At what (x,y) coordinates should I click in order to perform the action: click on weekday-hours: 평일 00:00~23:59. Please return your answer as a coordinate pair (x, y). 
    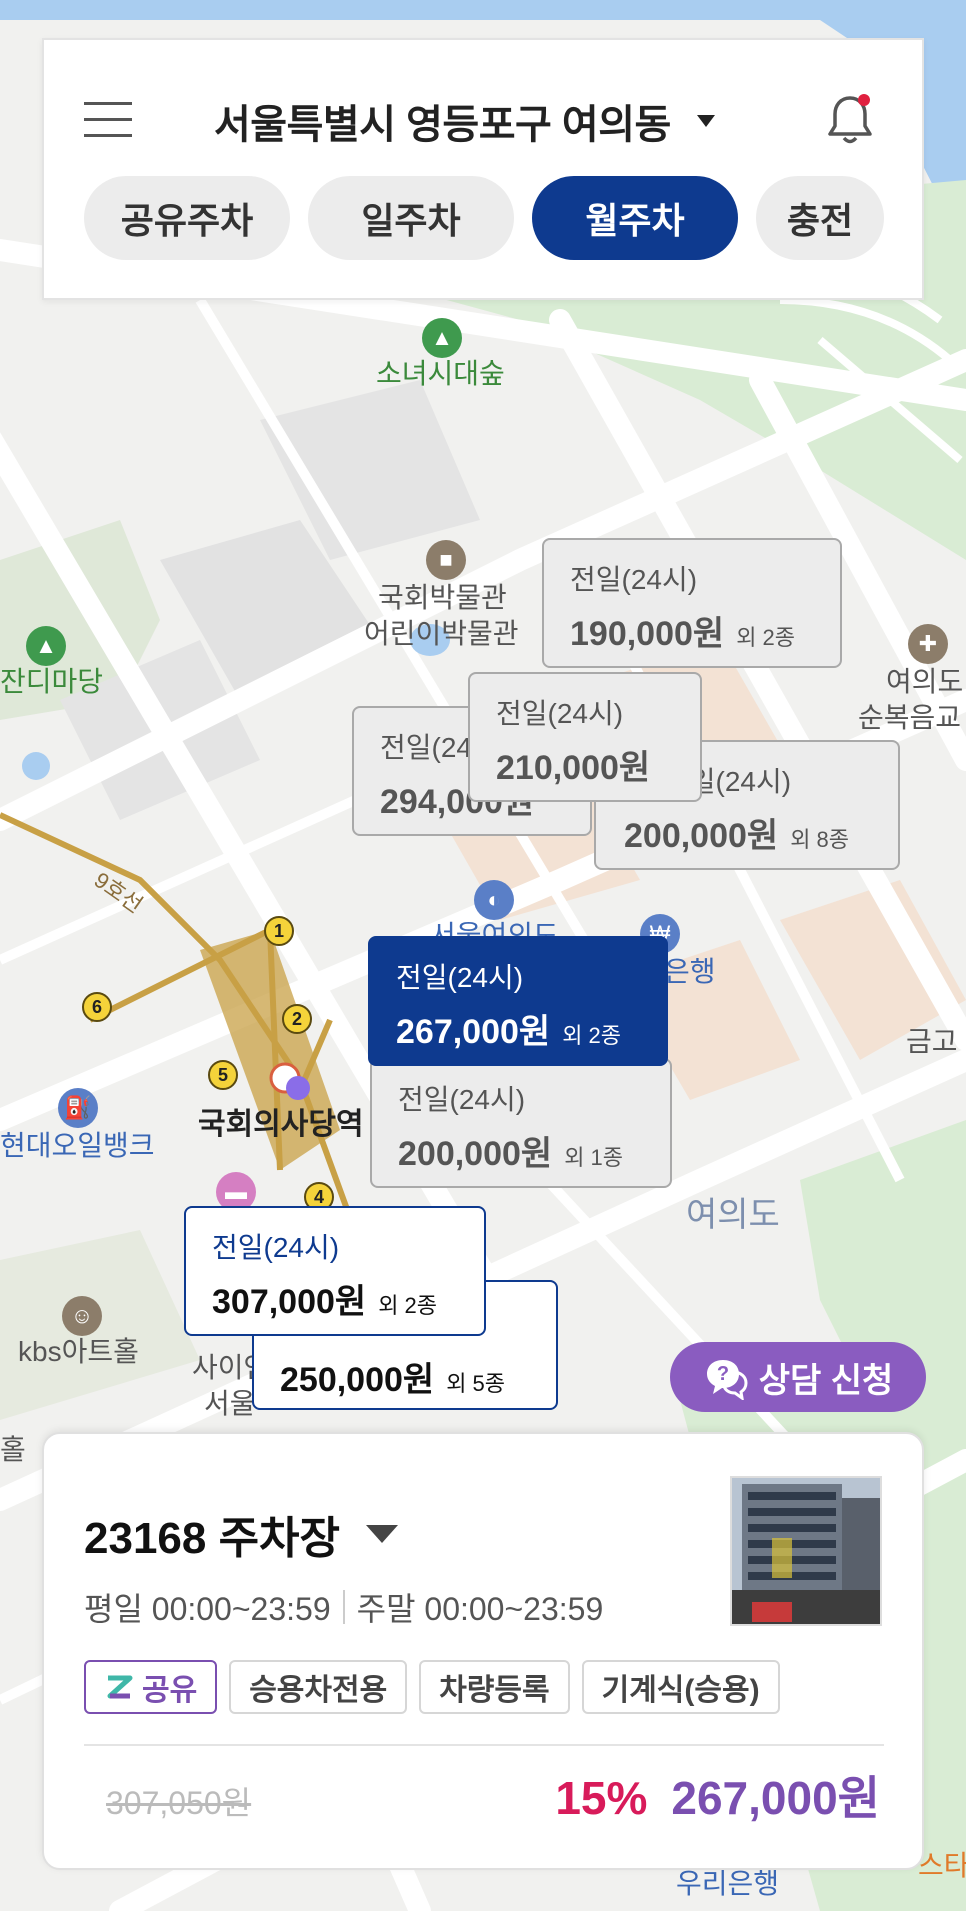
    Looking at the image, I should click on (207, 1609).